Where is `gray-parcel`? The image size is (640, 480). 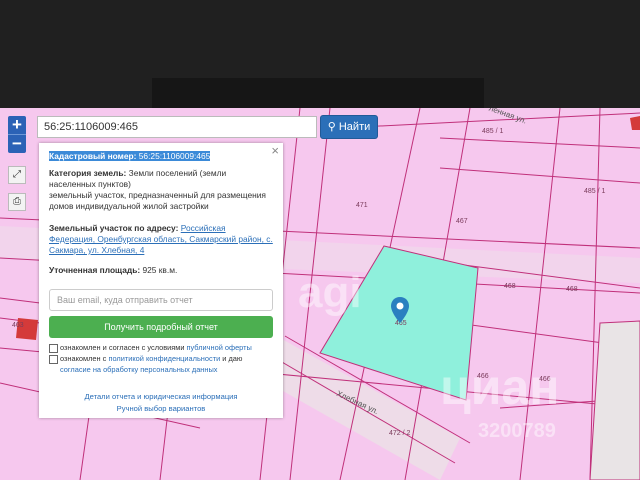
gray-parcel is located at coordinates (614, 400).